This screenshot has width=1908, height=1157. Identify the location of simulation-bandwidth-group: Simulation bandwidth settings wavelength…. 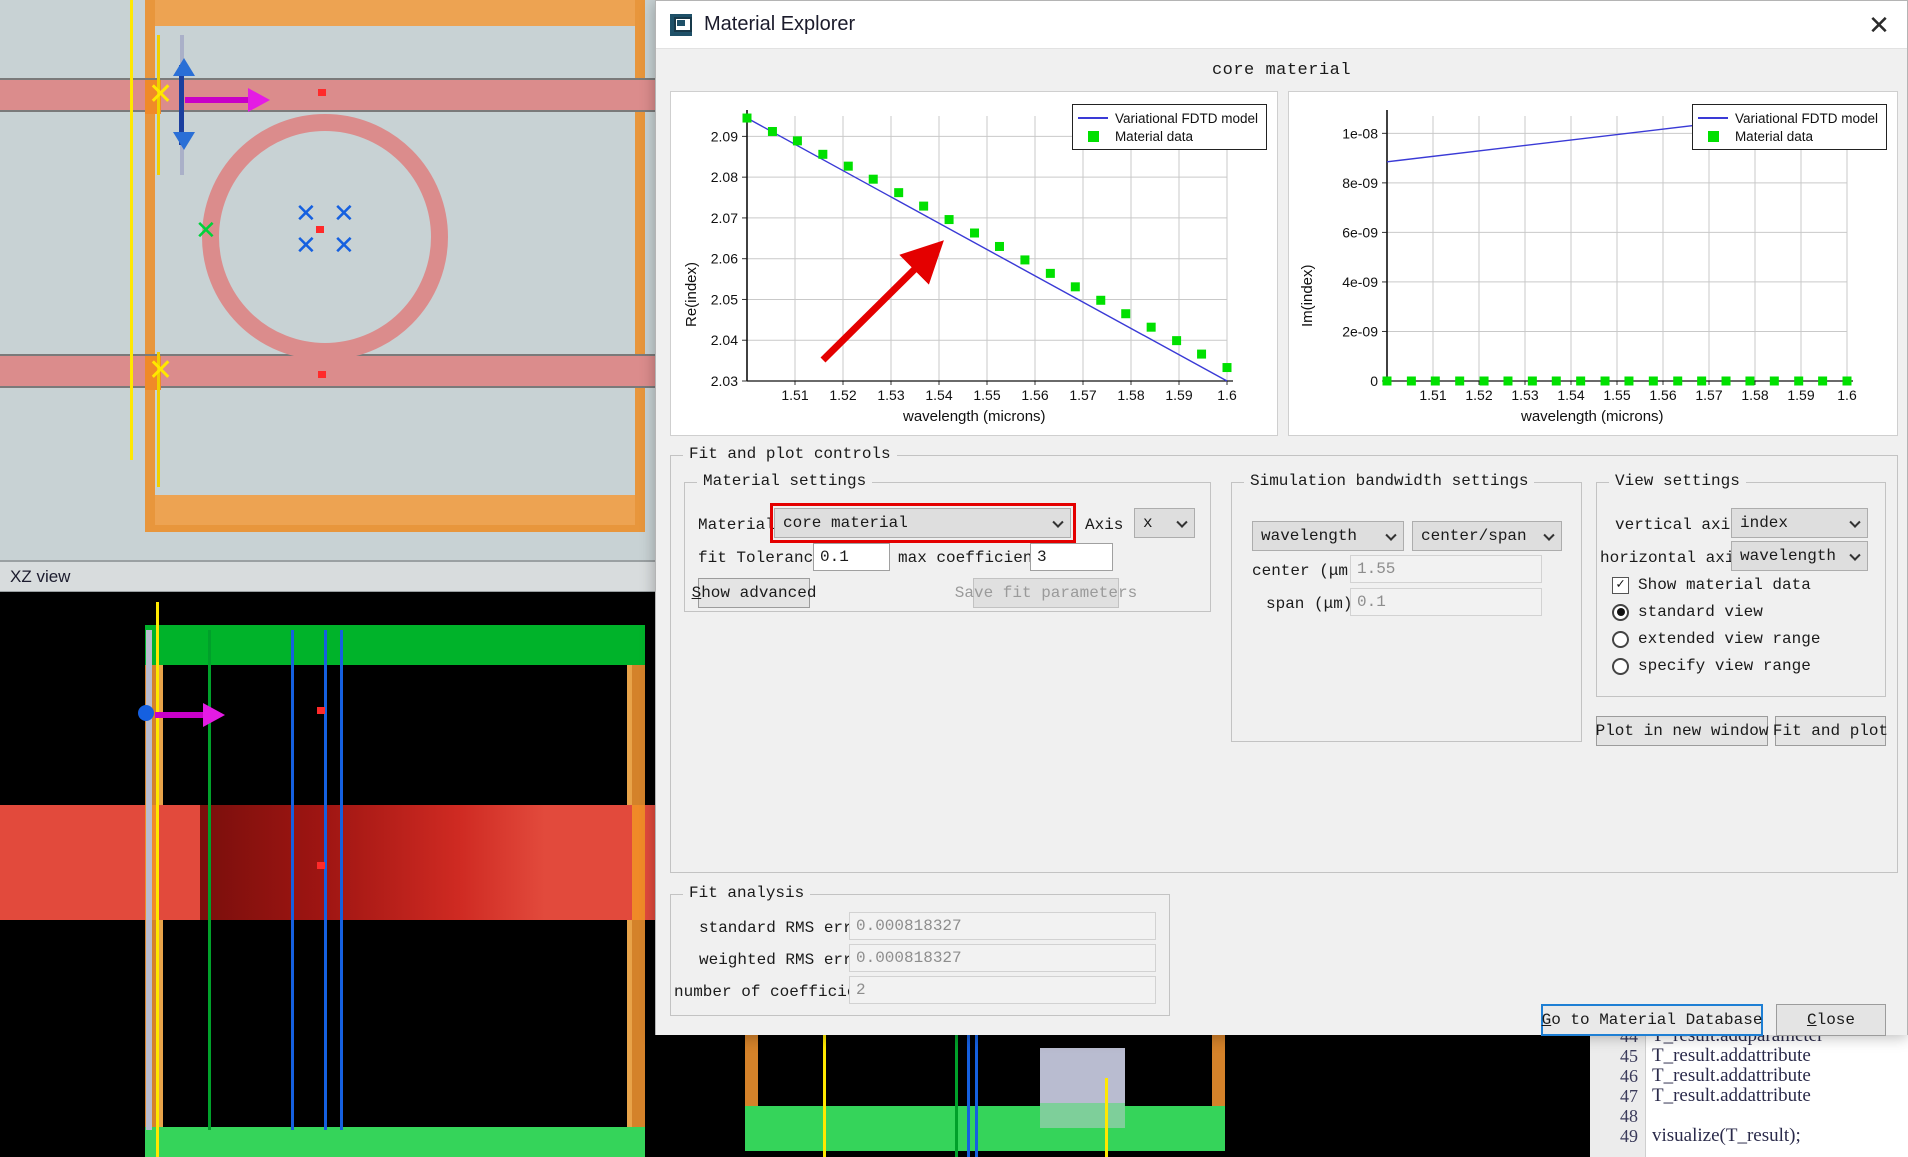
(1406, 607).